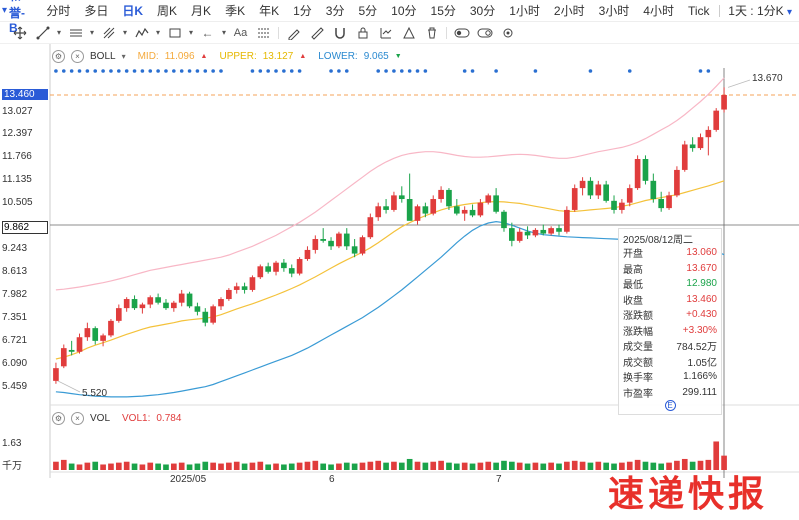 The height and width of the screenshot is (520, 799). What do you see at coordinates (17, 111) in the screenshot?
I see `price-tick: 13.027` at bounding box center [17, 111].